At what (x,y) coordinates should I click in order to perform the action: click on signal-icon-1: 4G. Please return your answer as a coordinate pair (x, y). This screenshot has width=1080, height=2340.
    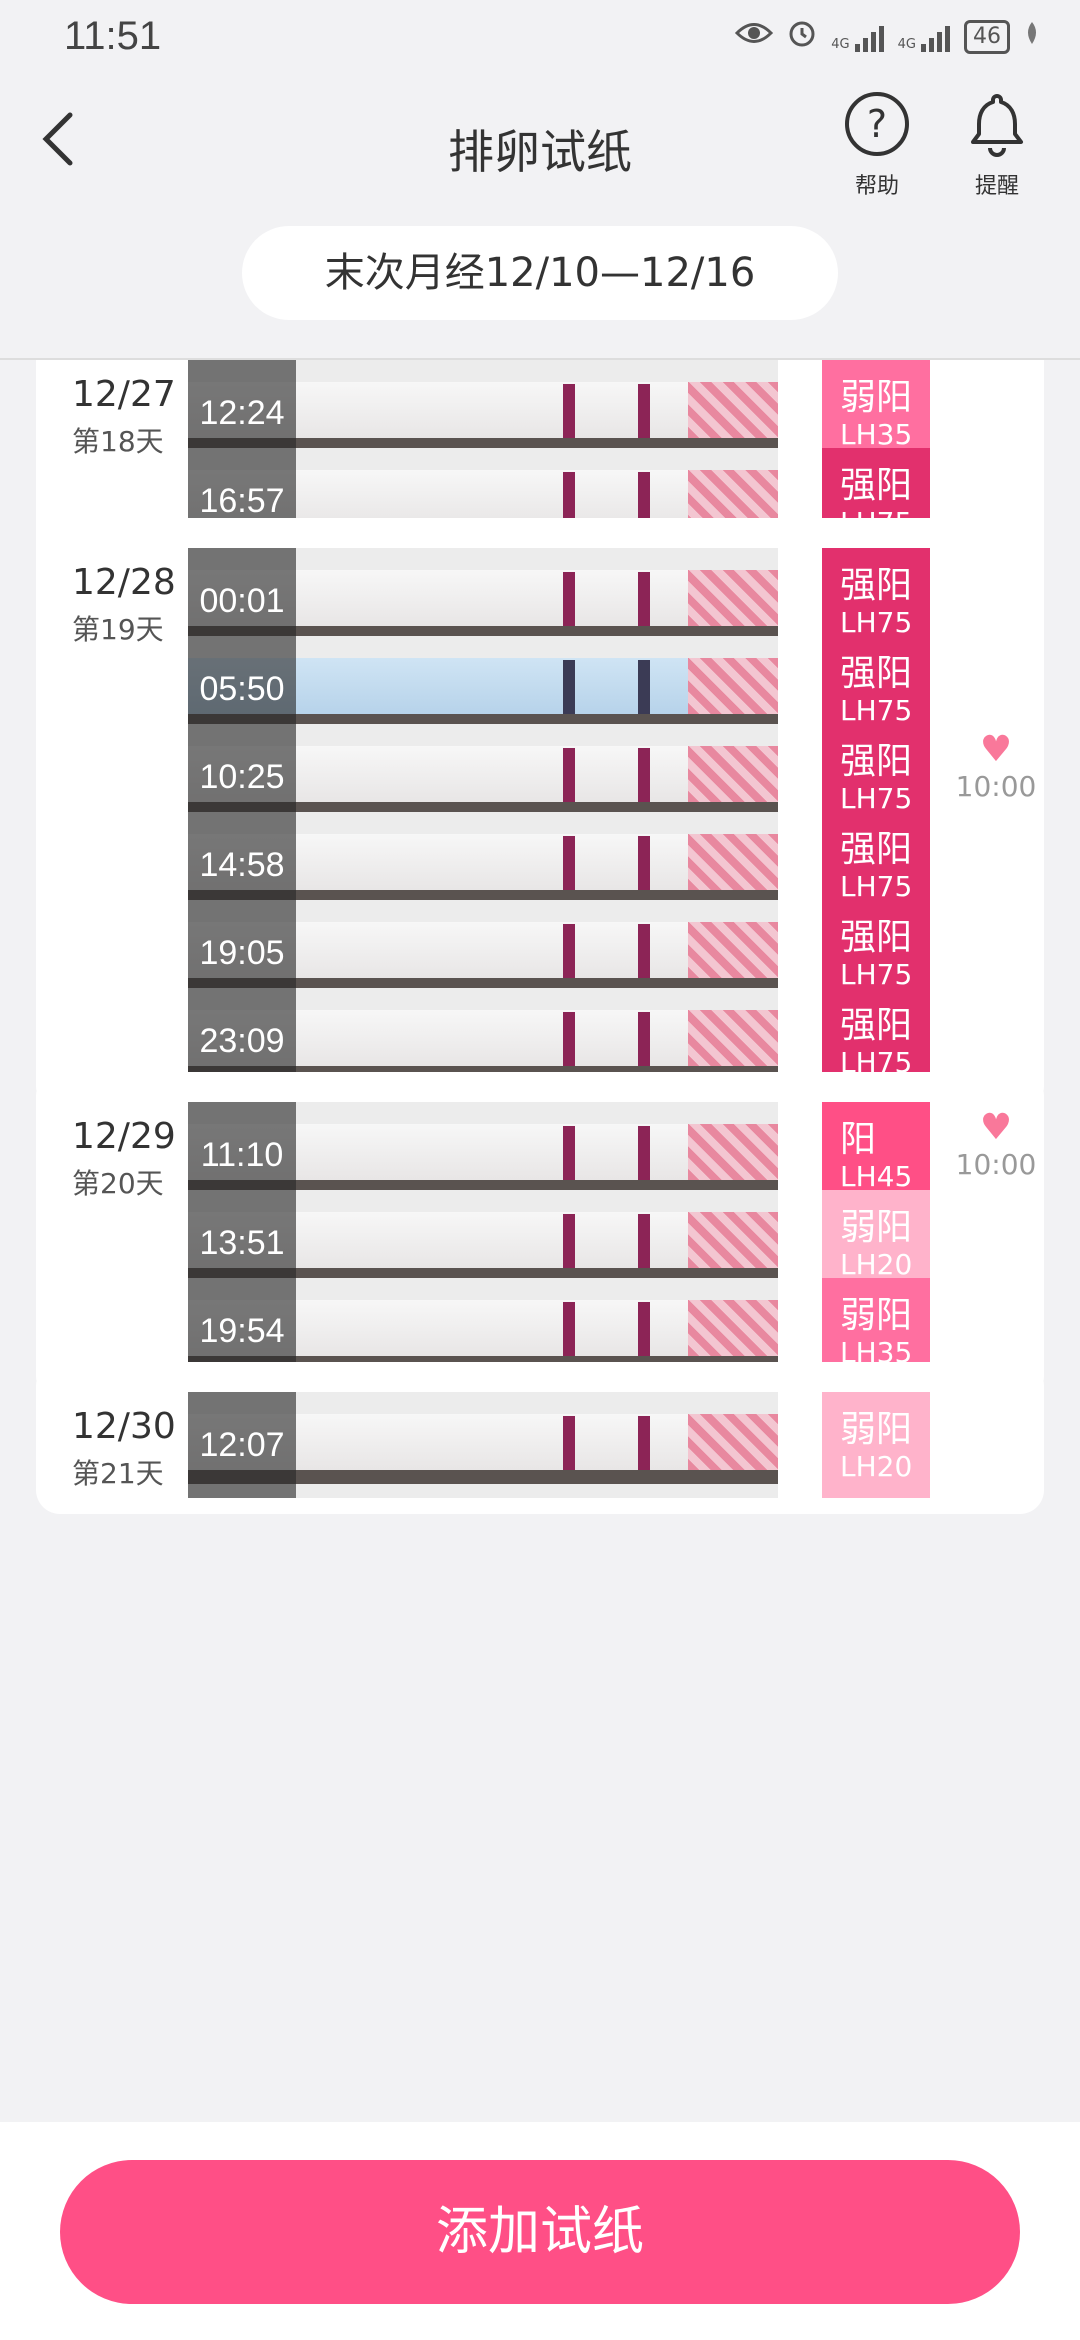
    Looking at the image, I should click on (857, 37).